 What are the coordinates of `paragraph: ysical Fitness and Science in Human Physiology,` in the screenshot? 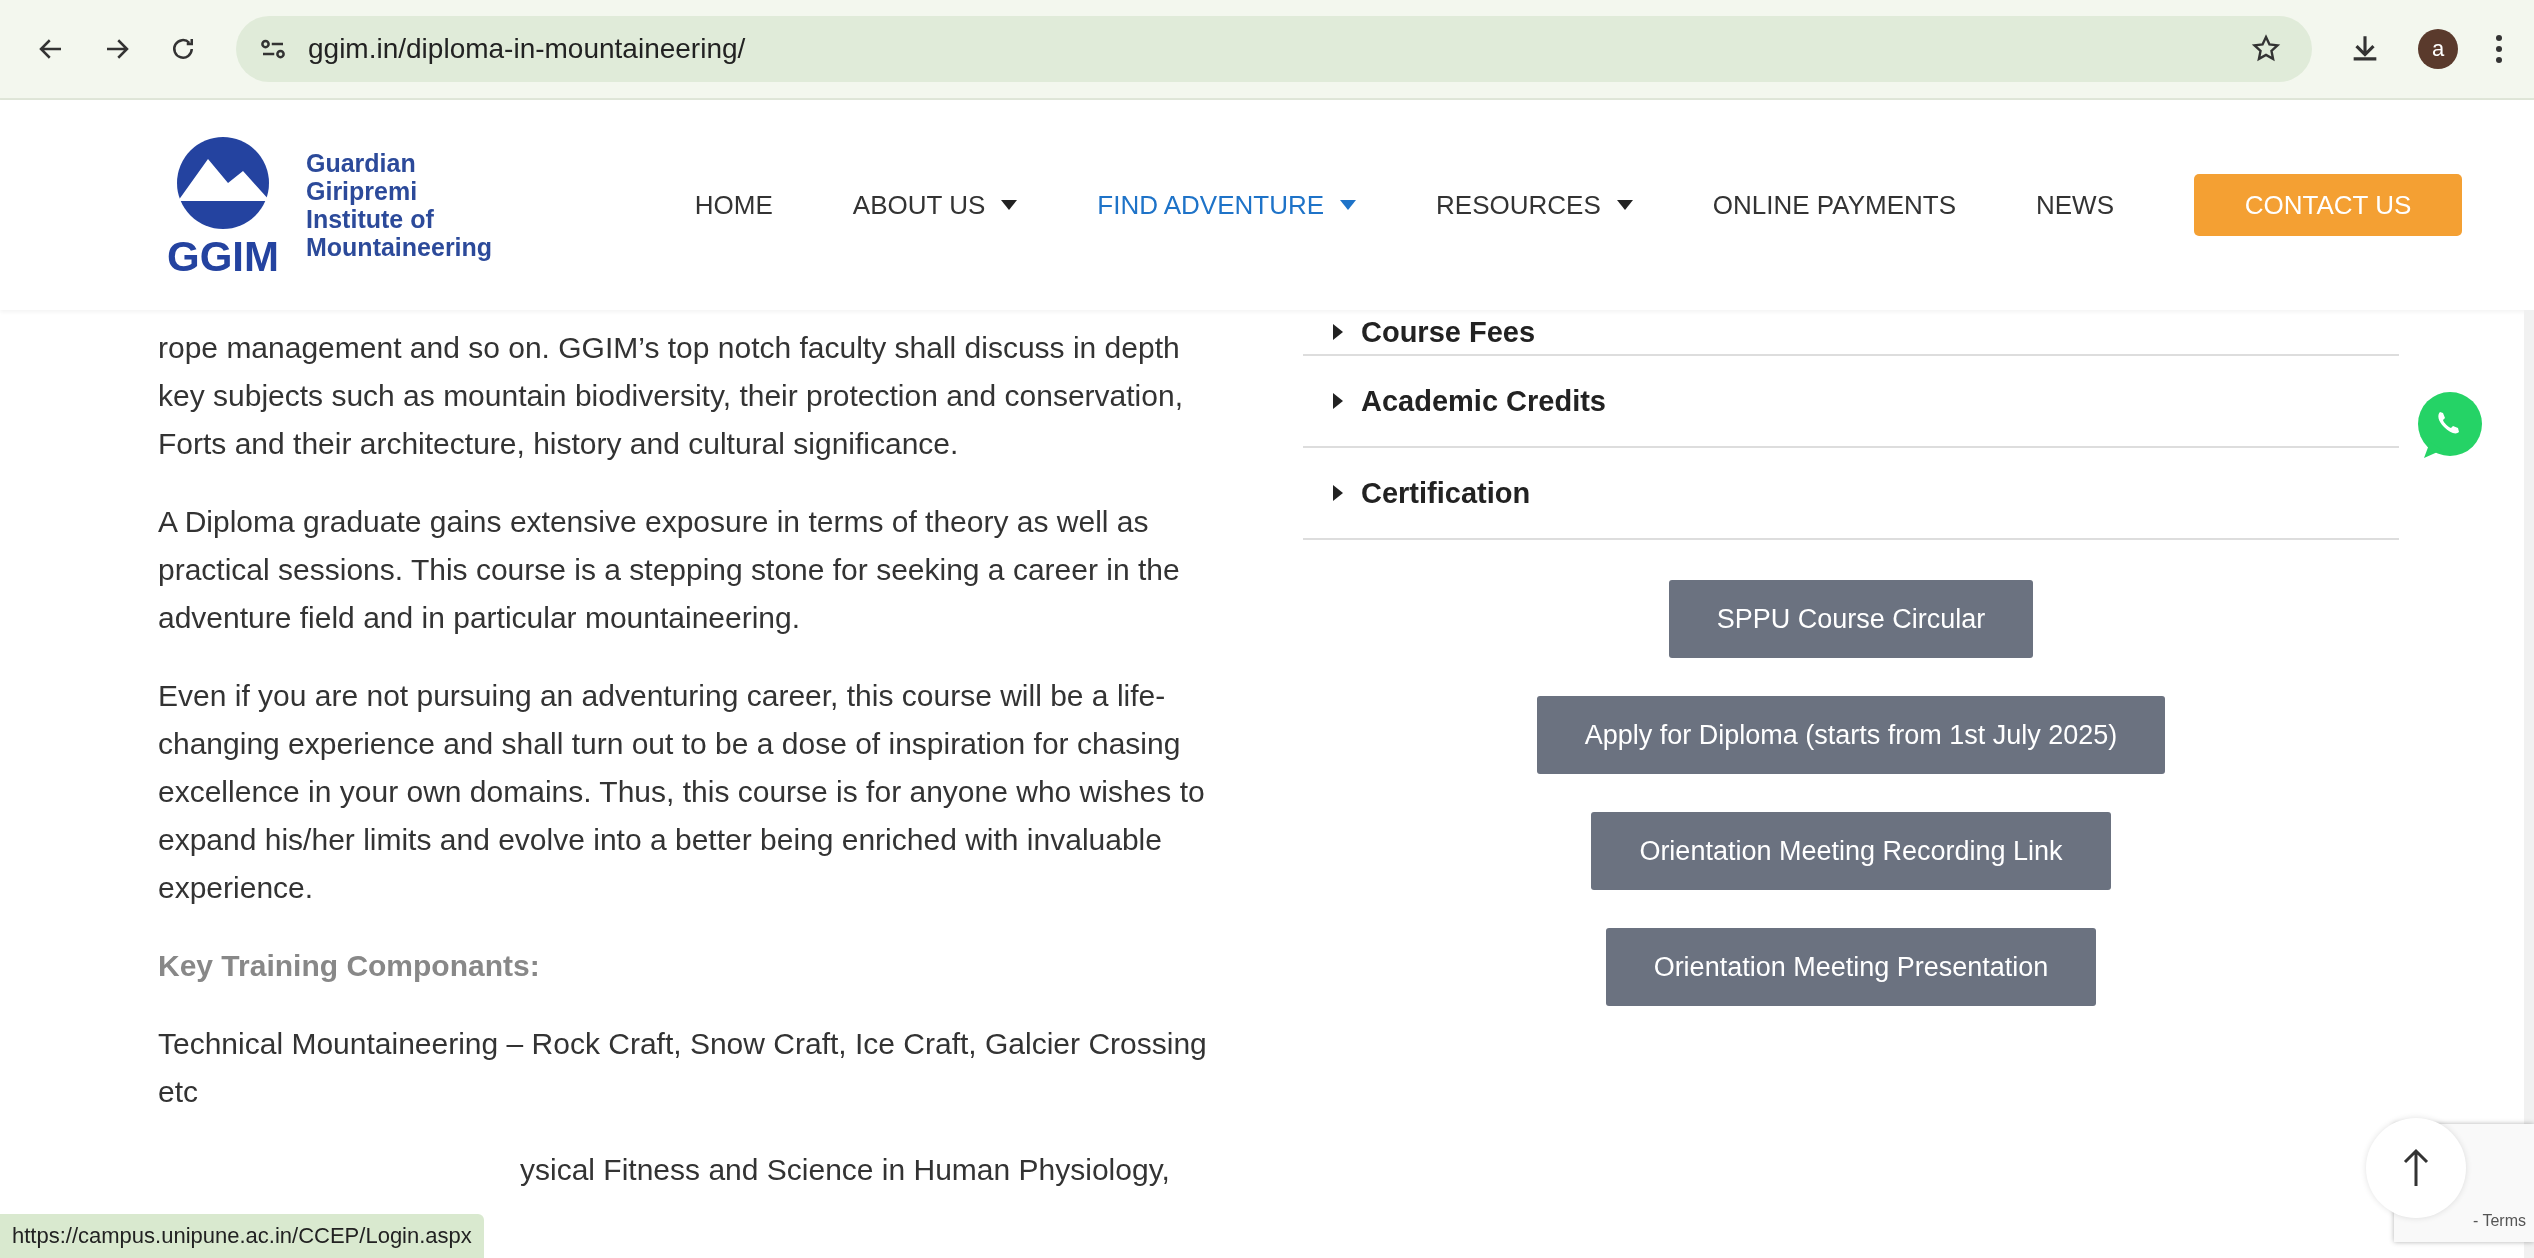 It's located at (845, 1170).